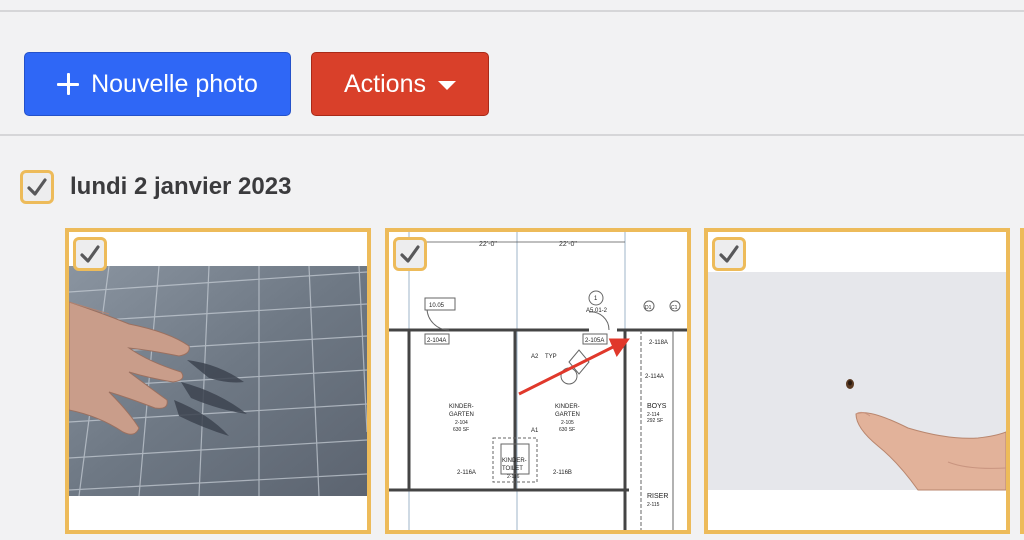 The width and height of the screenshot is (1024, 540). Describe the element at coordinates (514, 461) in the screenshot. I see `plan-toilet-l1: KINDER-` at that location.